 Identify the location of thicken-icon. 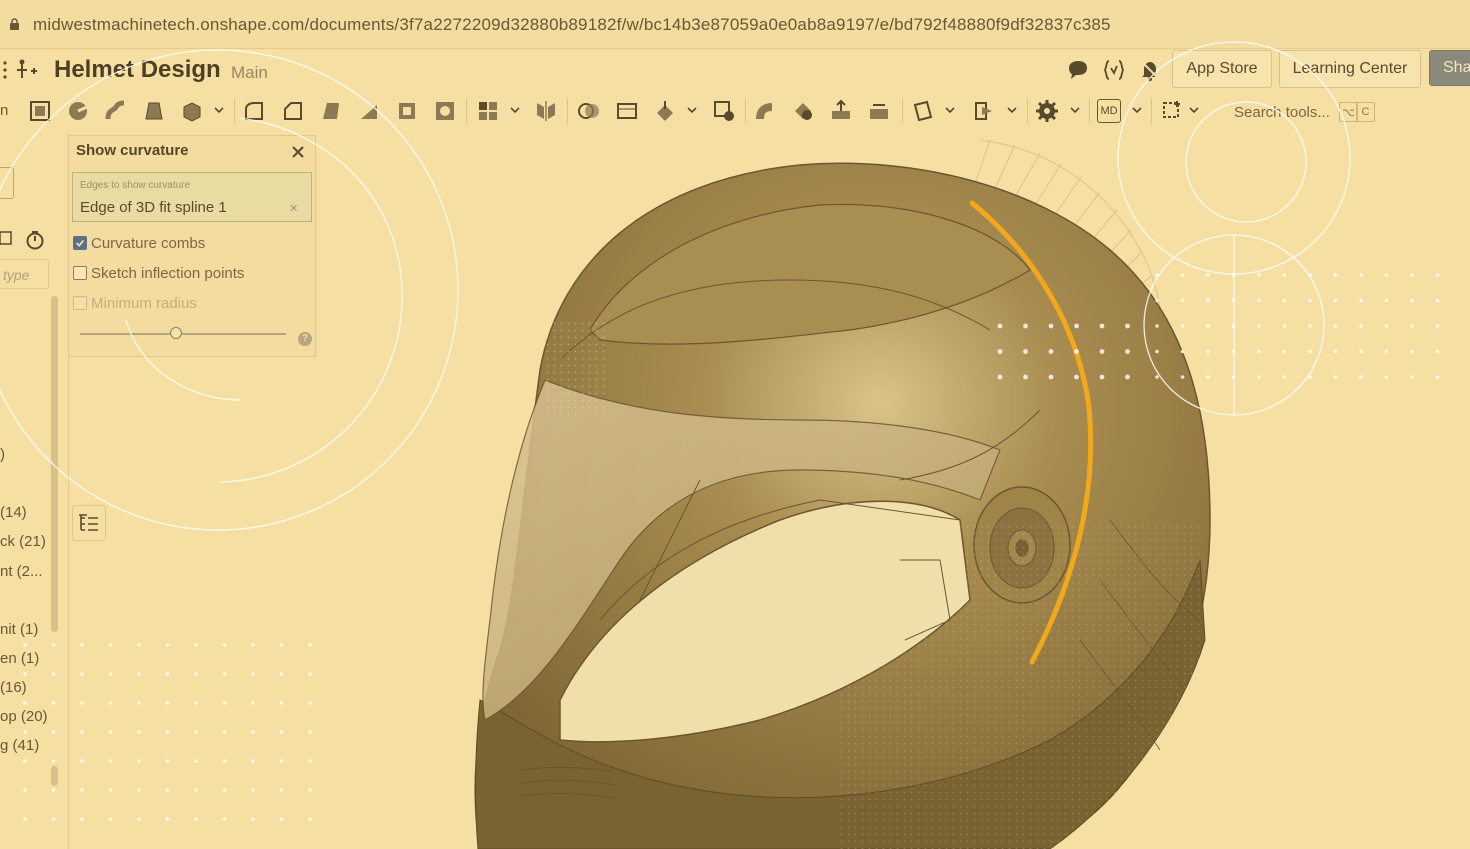
(192, 111).